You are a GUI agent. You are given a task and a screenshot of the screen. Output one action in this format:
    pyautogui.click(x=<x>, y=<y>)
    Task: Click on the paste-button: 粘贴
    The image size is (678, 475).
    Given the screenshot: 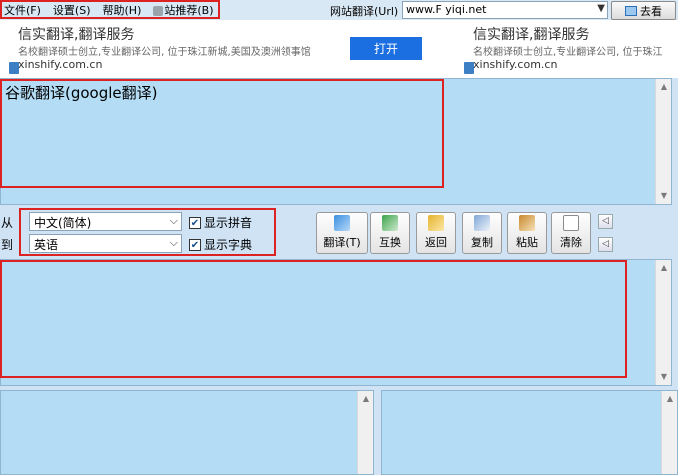 What is the action you would take?
    pyautogui.click(x=527, y=233)
    